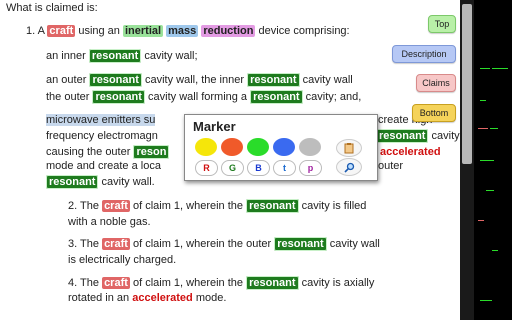 The width and height of the screenshot is (512, 320). I want to click on text-color-green-button: G, so click(232, 168).